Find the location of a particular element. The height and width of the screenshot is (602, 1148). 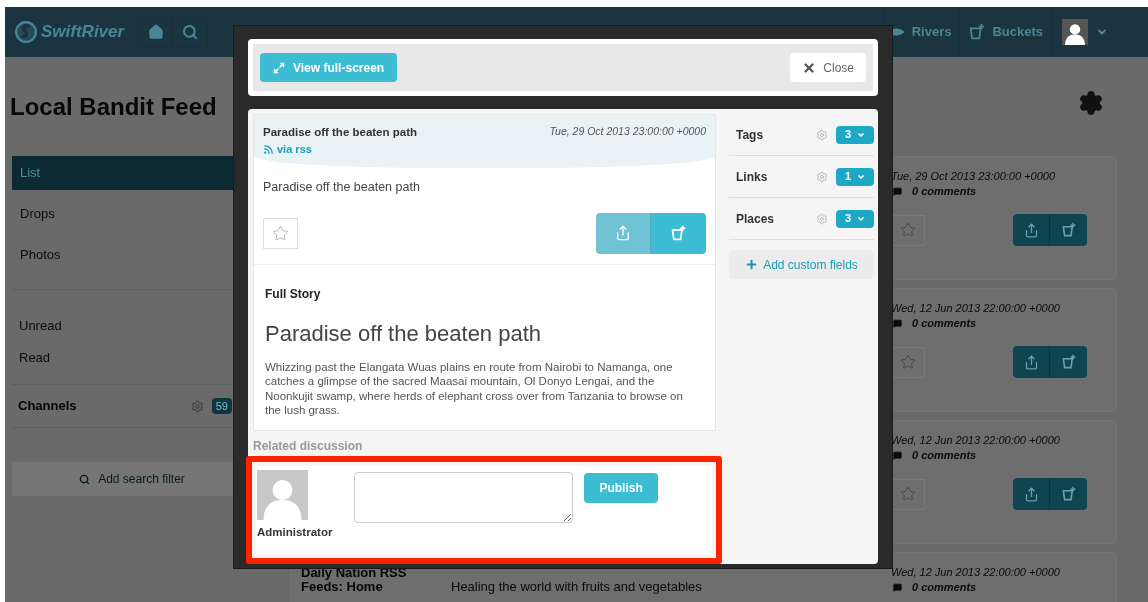

section-heading: Related discussion is located at coordinates (308, 446).